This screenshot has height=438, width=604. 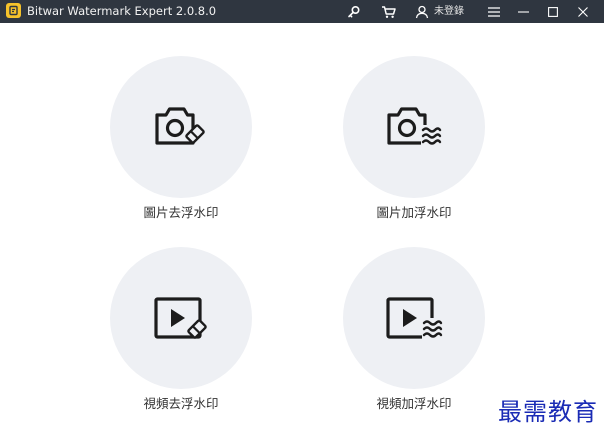 What do you see at coordinates (548, 412) in the screenshot?
I see `overlay-watermark-text: 最需教育` at bounding box center [548, 412].